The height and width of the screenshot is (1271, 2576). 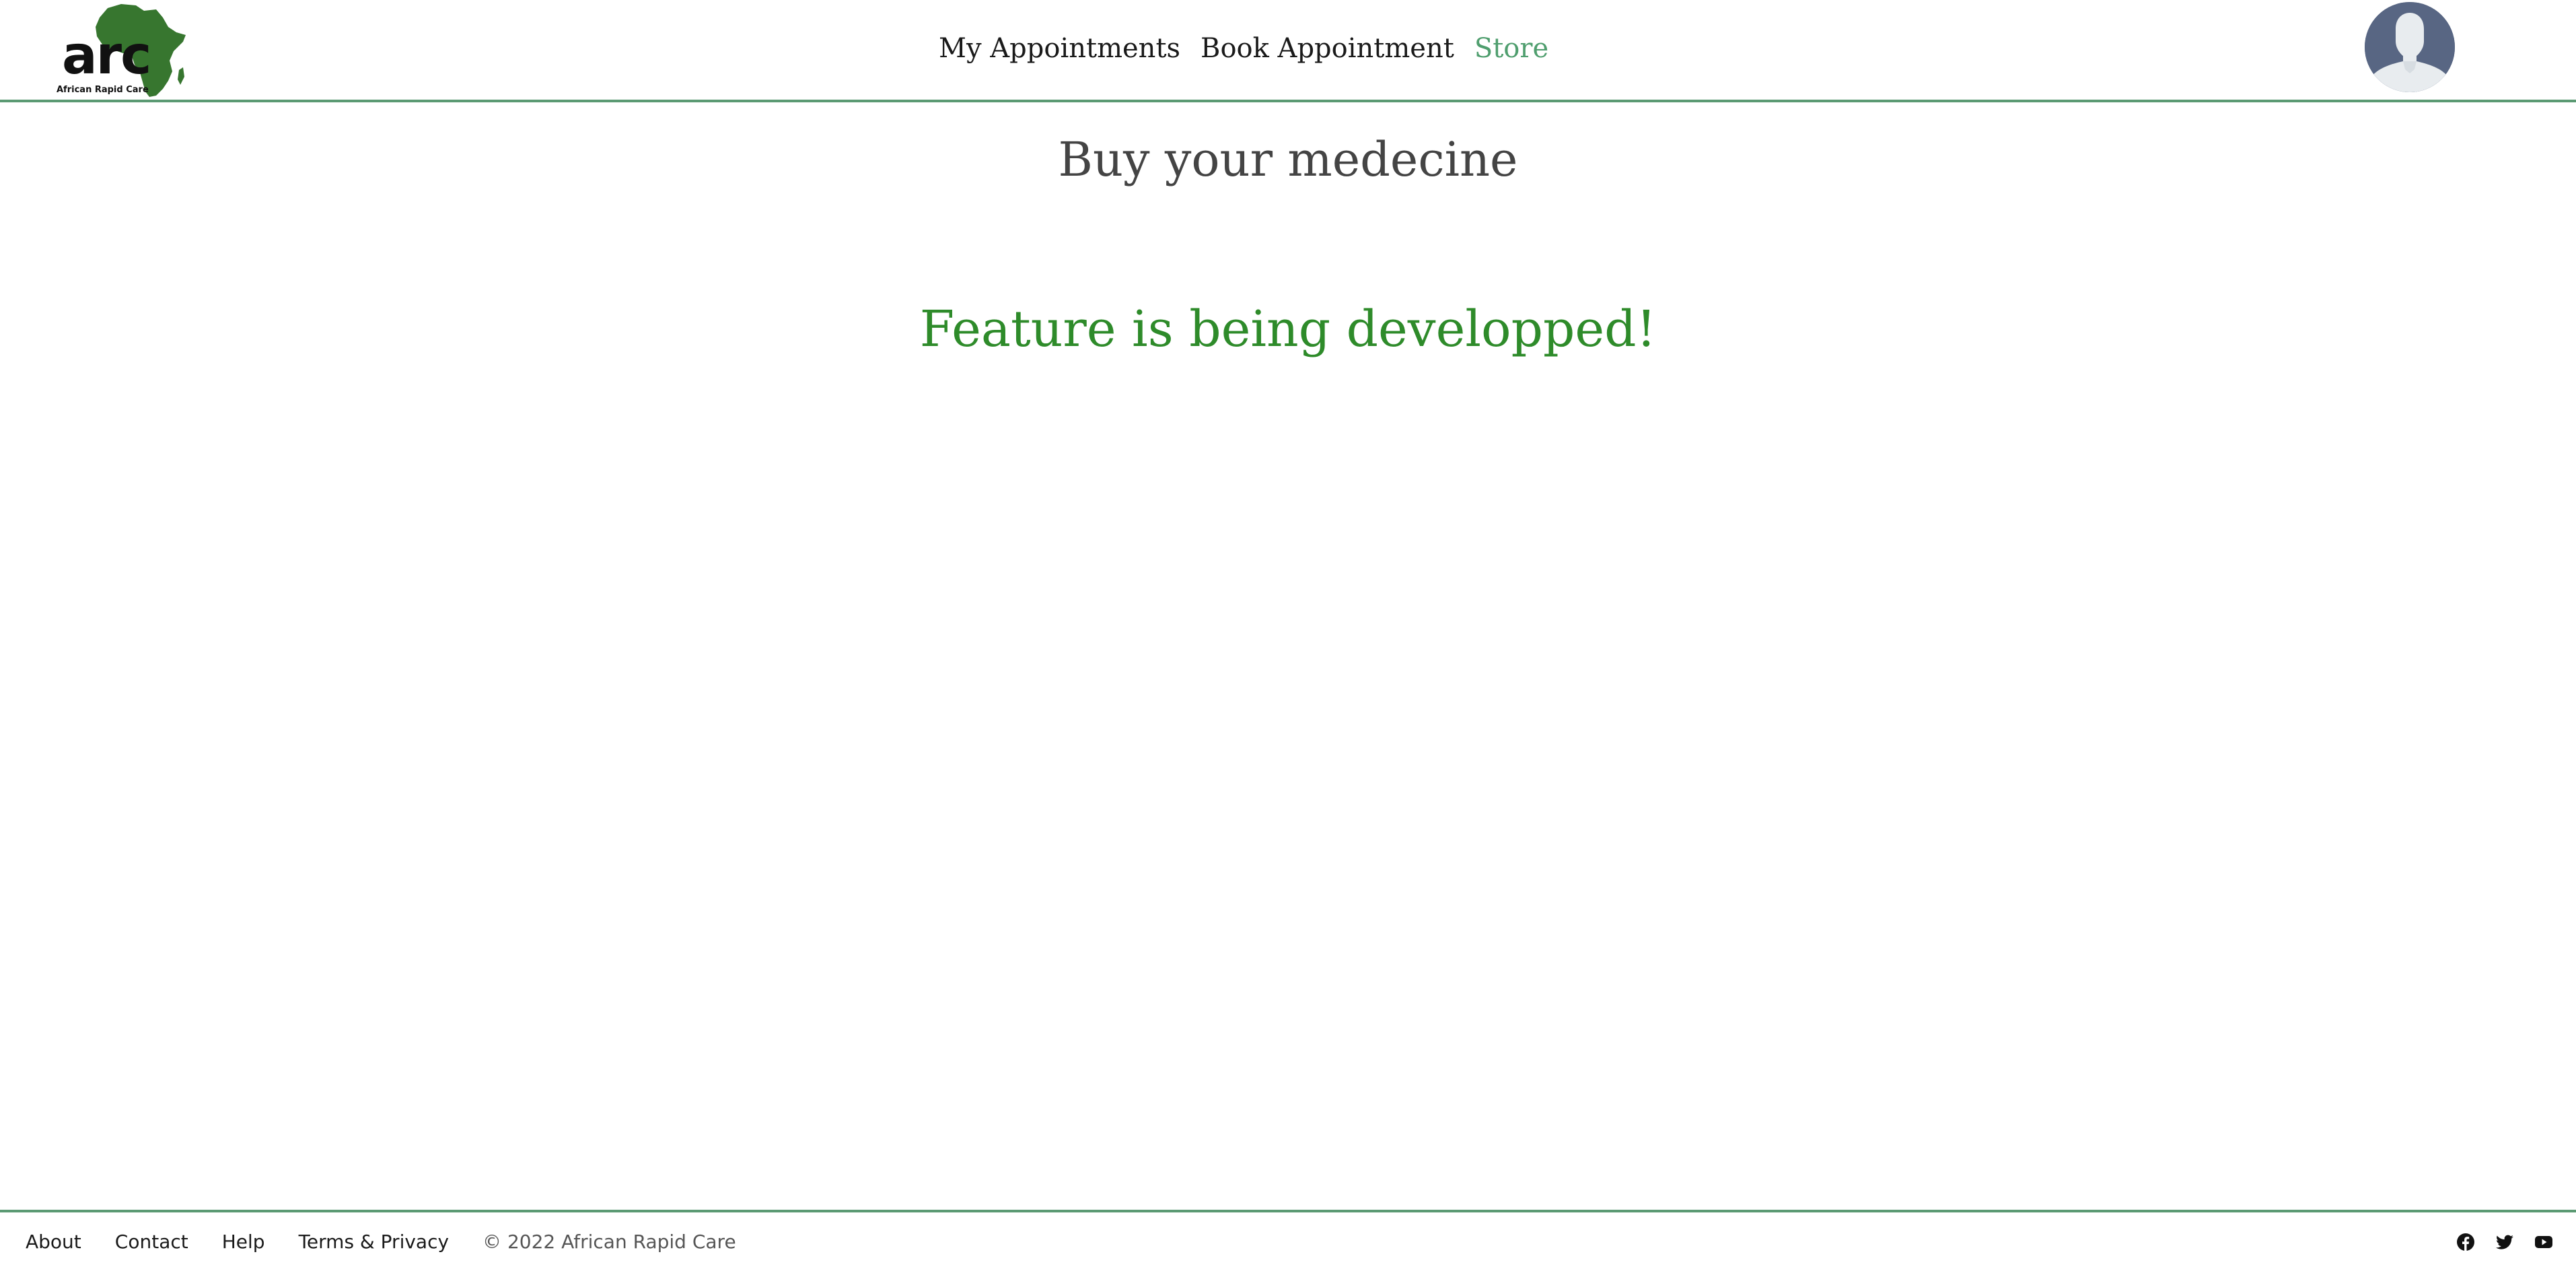 What do you see at coordinates (2465, 1242) in the screenshot?
I see `facebook-icon` at bounding box center [2465, 1242].